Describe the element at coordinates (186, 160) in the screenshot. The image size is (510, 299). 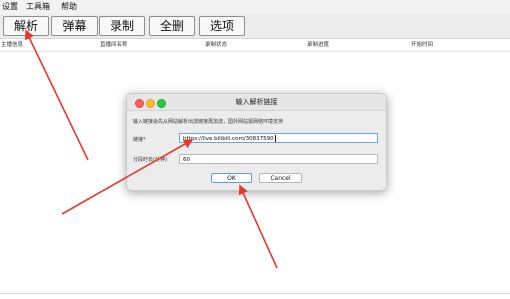
I see `segment-duration-value: 60` at that location.